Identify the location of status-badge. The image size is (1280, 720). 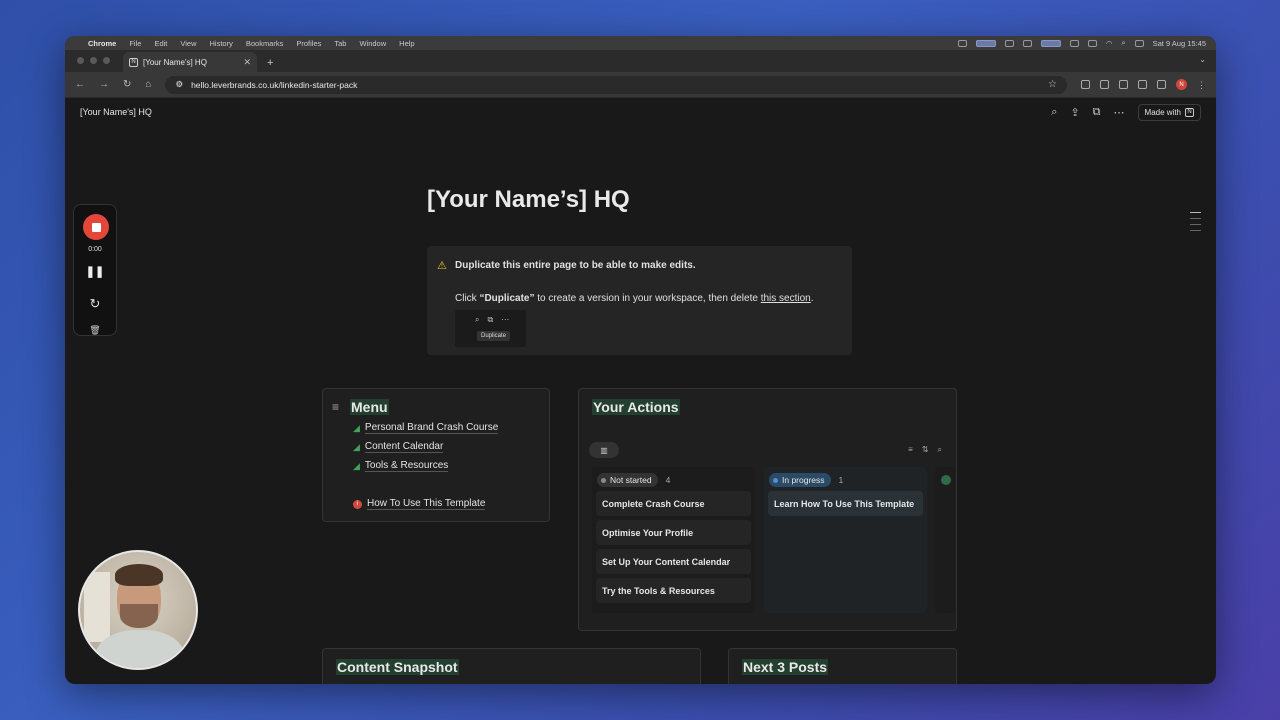
(946, 480).